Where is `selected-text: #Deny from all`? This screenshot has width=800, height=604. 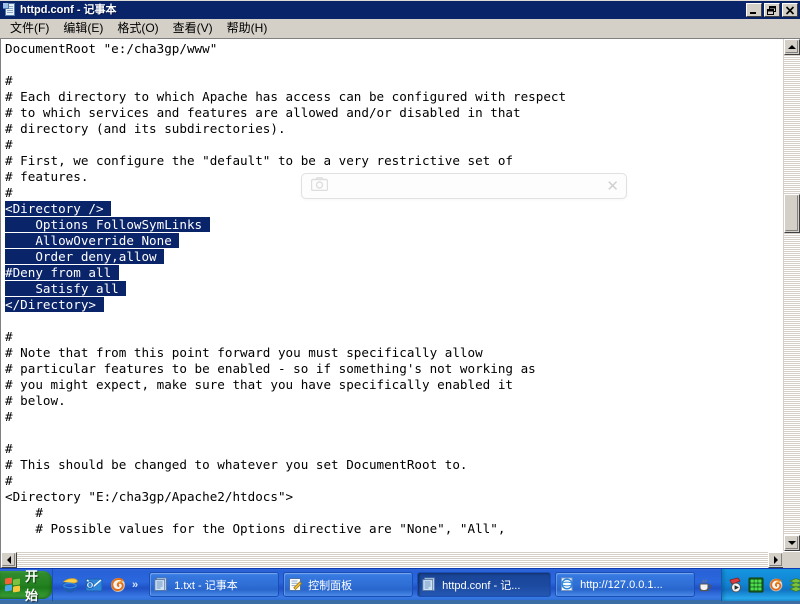
selected-text: #Deny from all is located at coordinates (62, 272).